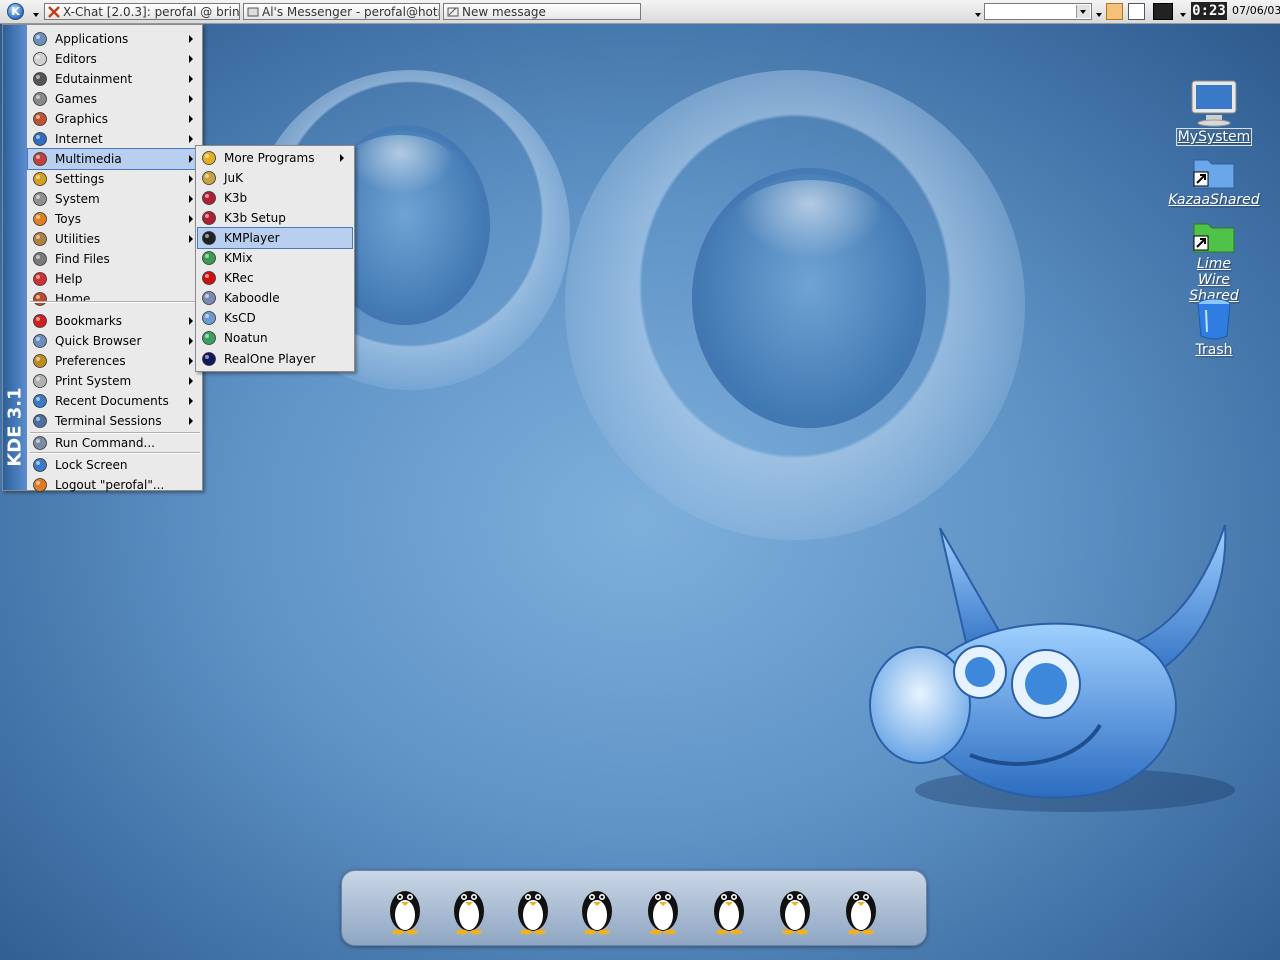  I want to click on internet-icon, so click(40, 139).